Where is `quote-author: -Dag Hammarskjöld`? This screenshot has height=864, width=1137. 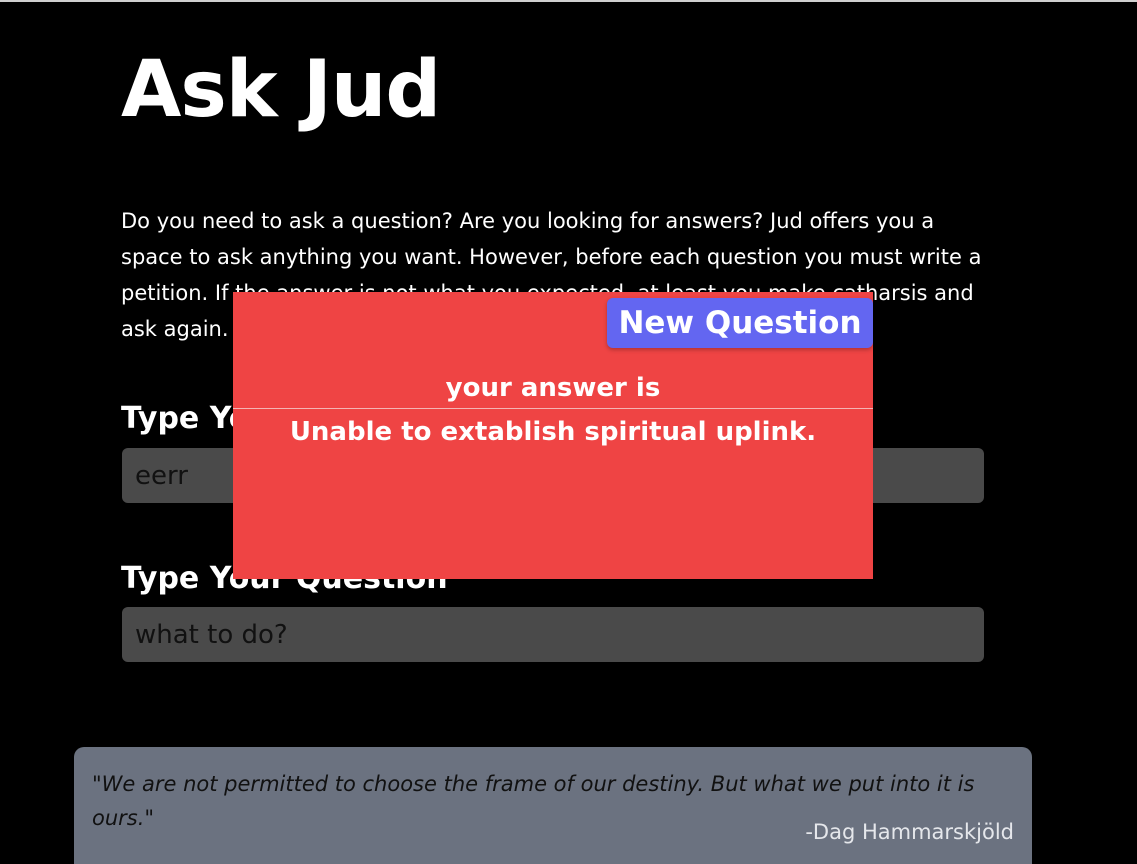
quote-author: -Dag Hammarskjöld is located at coordinates (909, 832).